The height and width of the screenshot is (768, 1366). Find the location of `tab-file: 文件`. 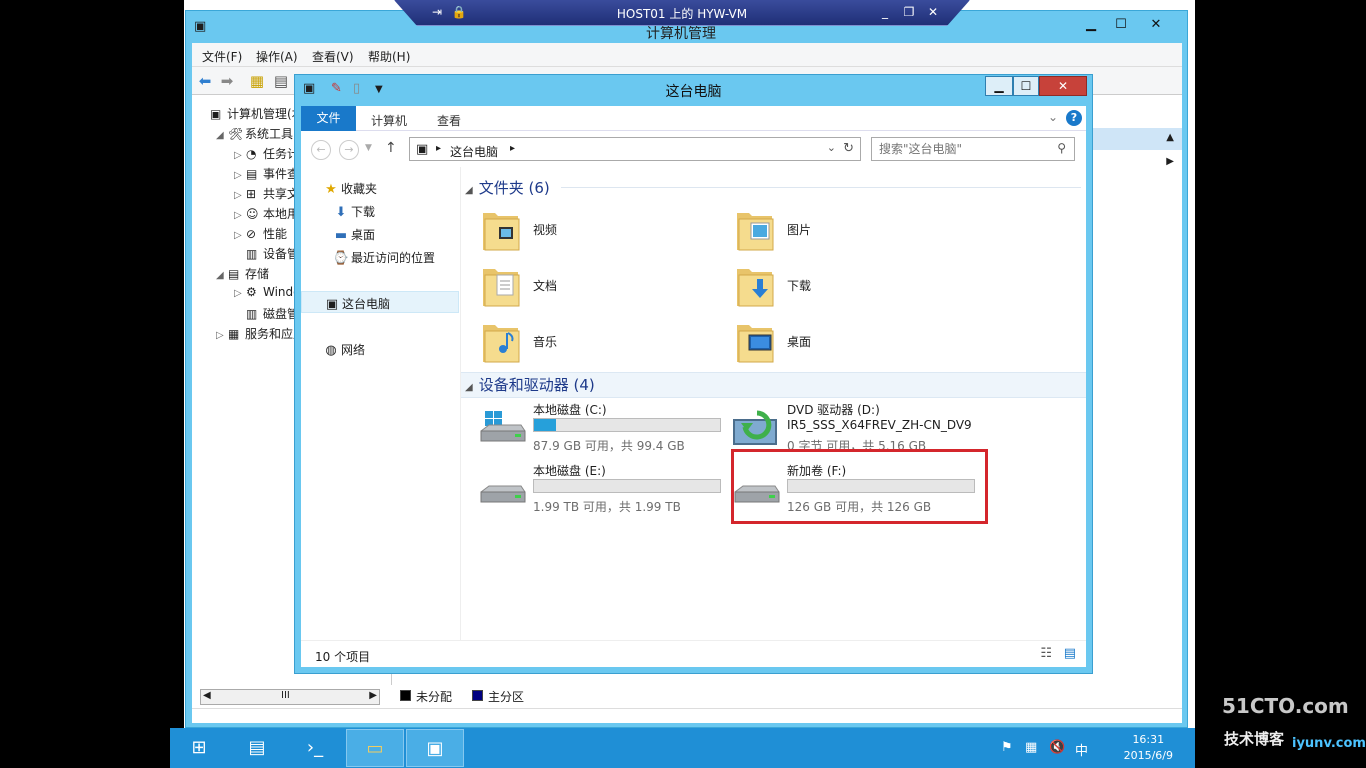

tab-file: 文件 is located at coordinates (328, 118).